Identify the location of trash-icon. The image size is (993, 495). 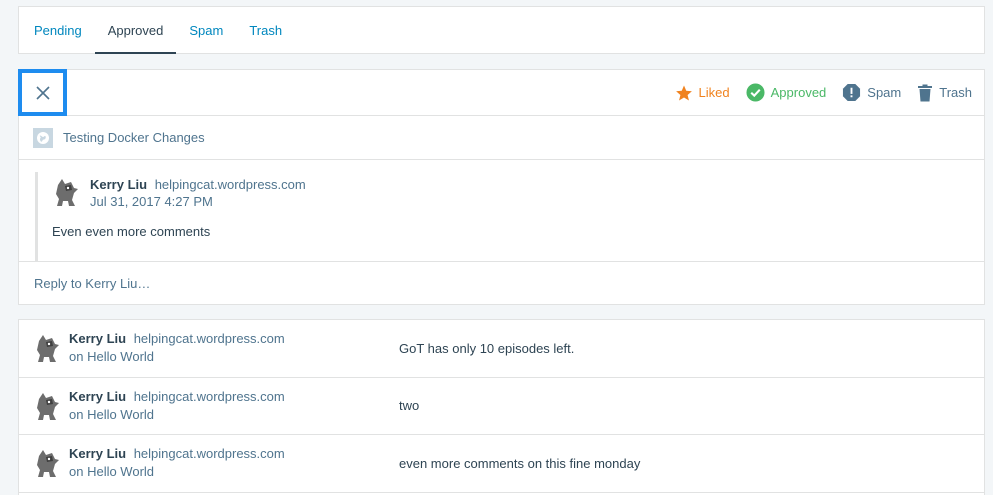
(925, 92).